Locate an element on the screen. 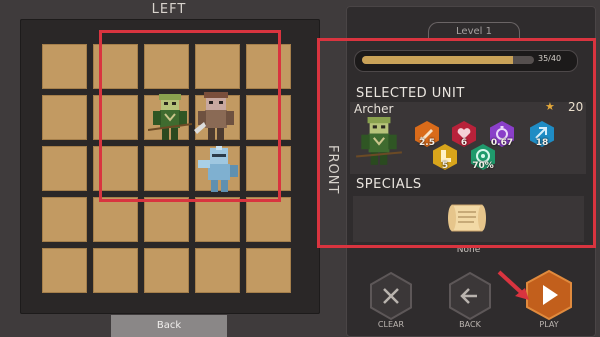 The image size is (600, 337). back-nav-button is located at coordinates (470, 298).